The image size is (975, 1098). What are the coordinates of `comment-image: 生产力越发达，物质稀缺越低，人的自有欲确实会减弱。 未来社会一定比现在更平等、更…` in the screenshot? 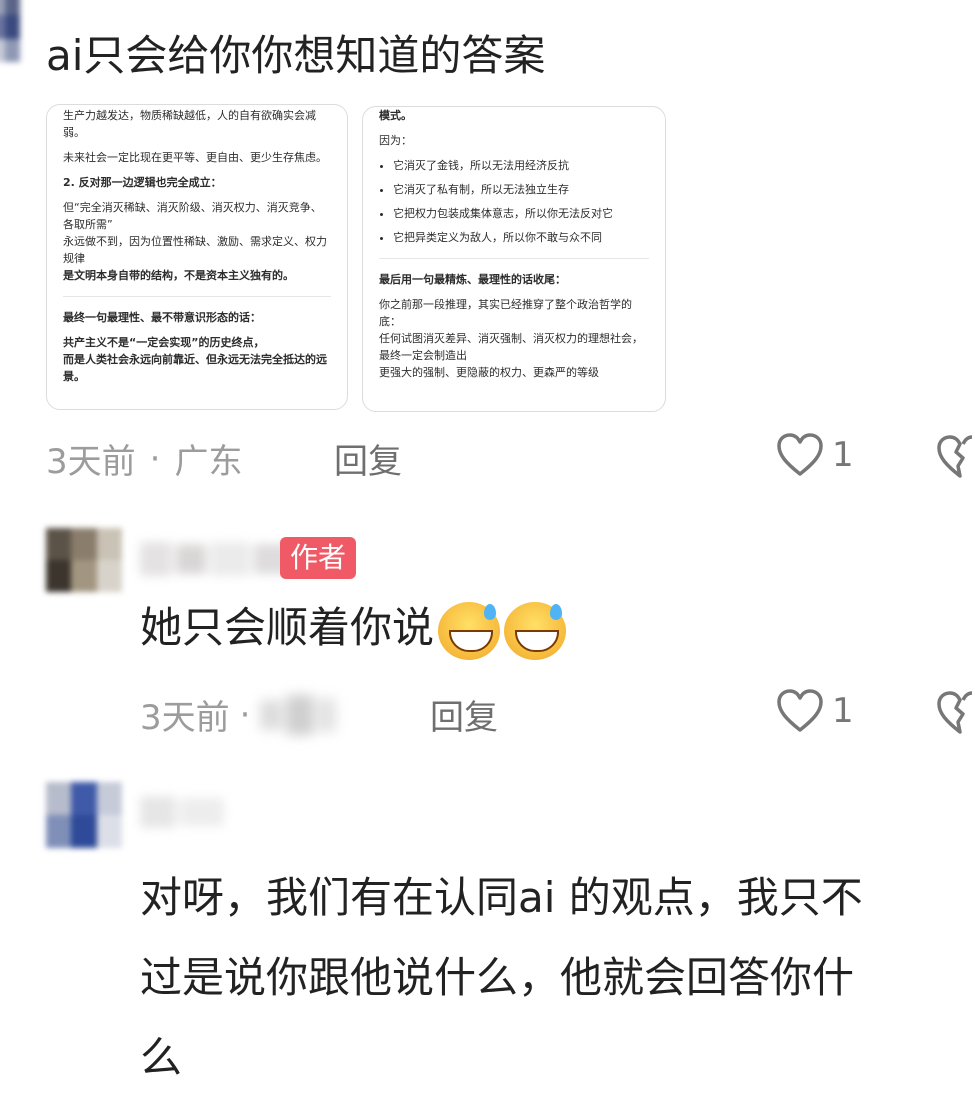 It's located at (197, 257).